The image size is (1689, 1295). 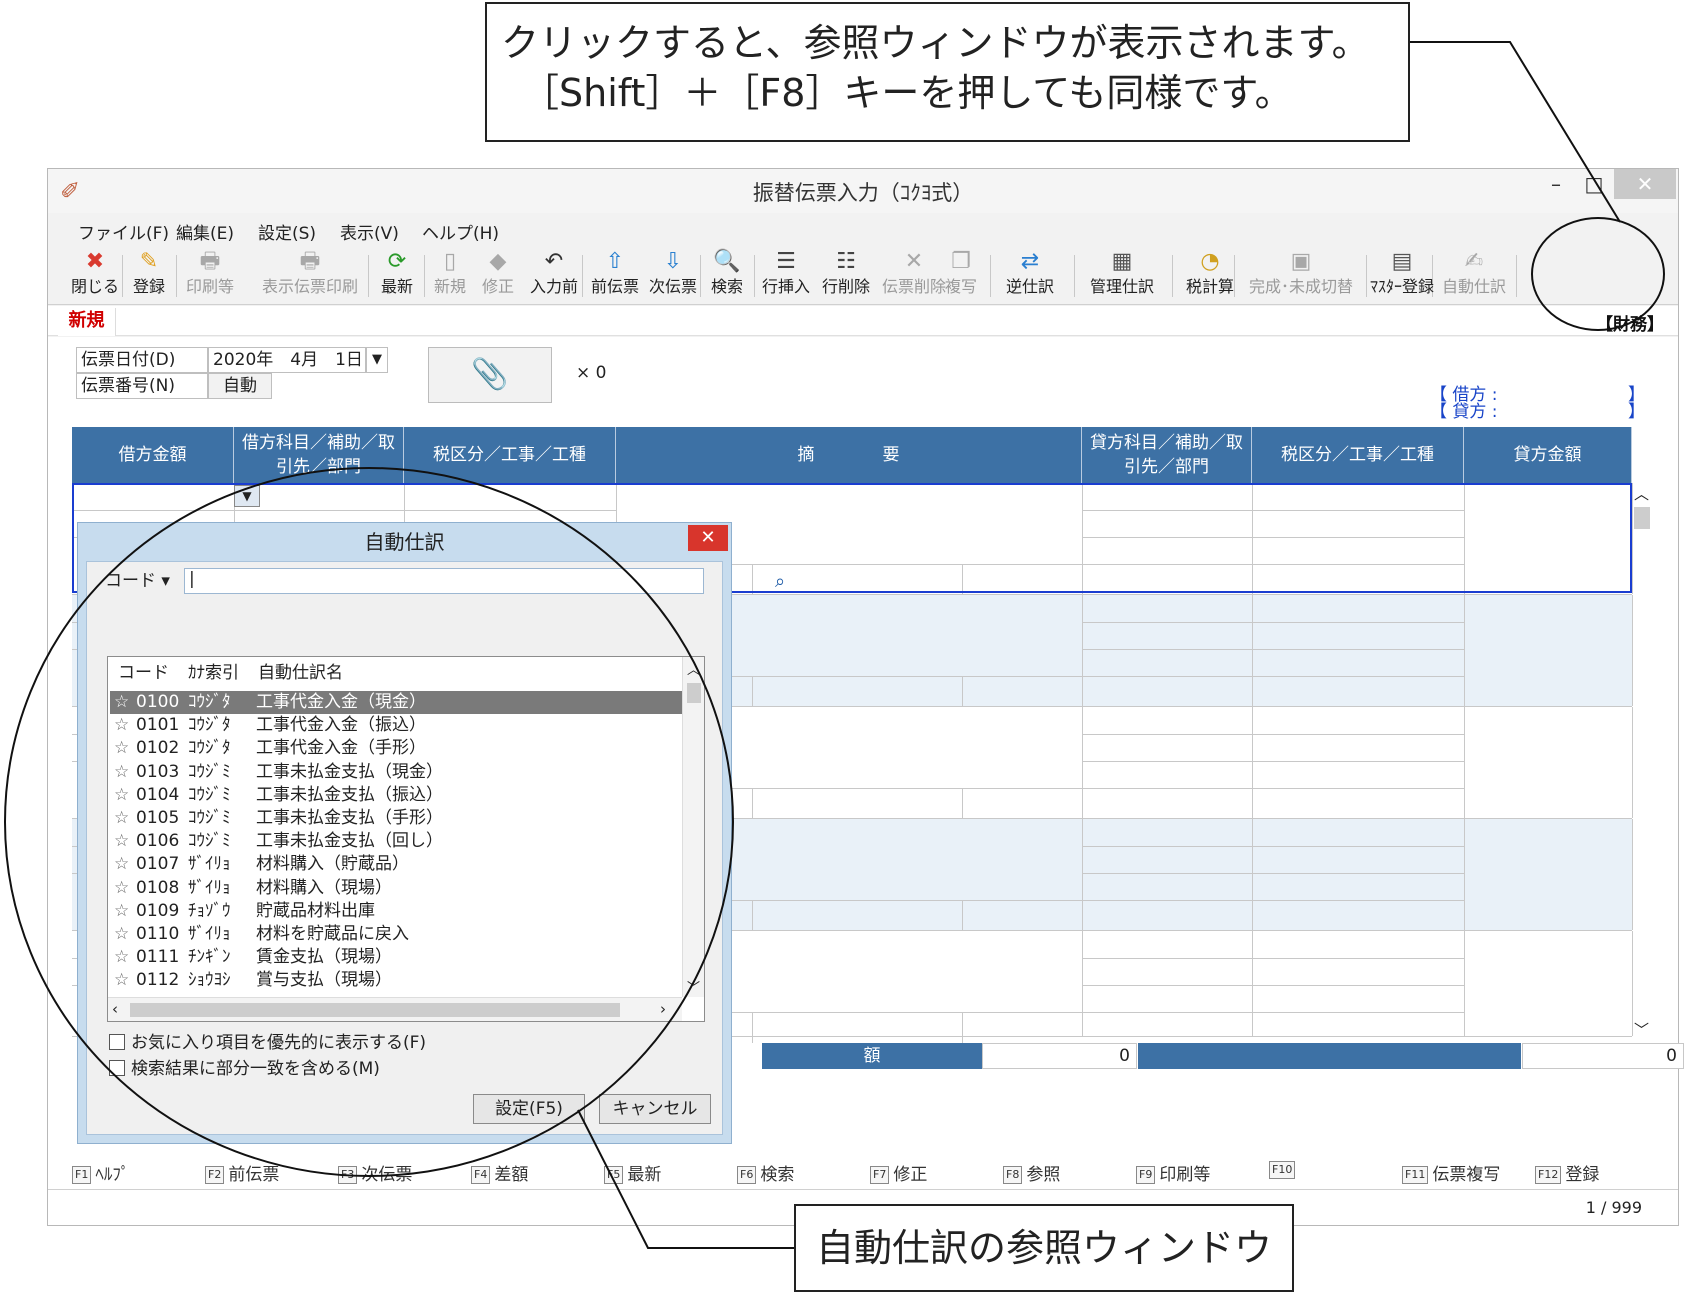 What do you see at coordinates (397, 864) in the screenshot?
I see `list-item: ☆ 0107 ｻﾞｲﾘｮ 材料購入（貯蔵品）` at bounding box center [397, 864].